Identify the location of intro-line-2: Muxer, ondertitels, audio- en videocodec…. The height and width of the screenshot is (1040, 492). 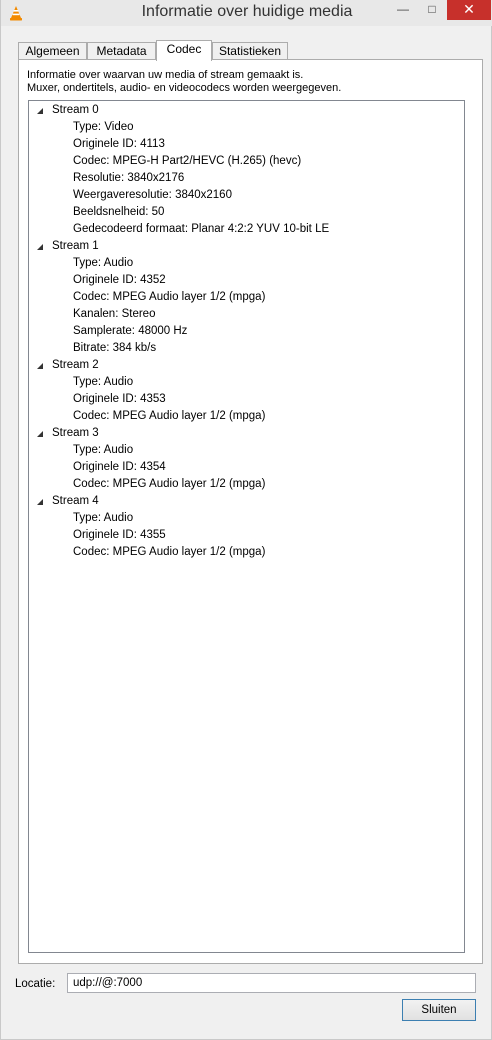
(184, 88).